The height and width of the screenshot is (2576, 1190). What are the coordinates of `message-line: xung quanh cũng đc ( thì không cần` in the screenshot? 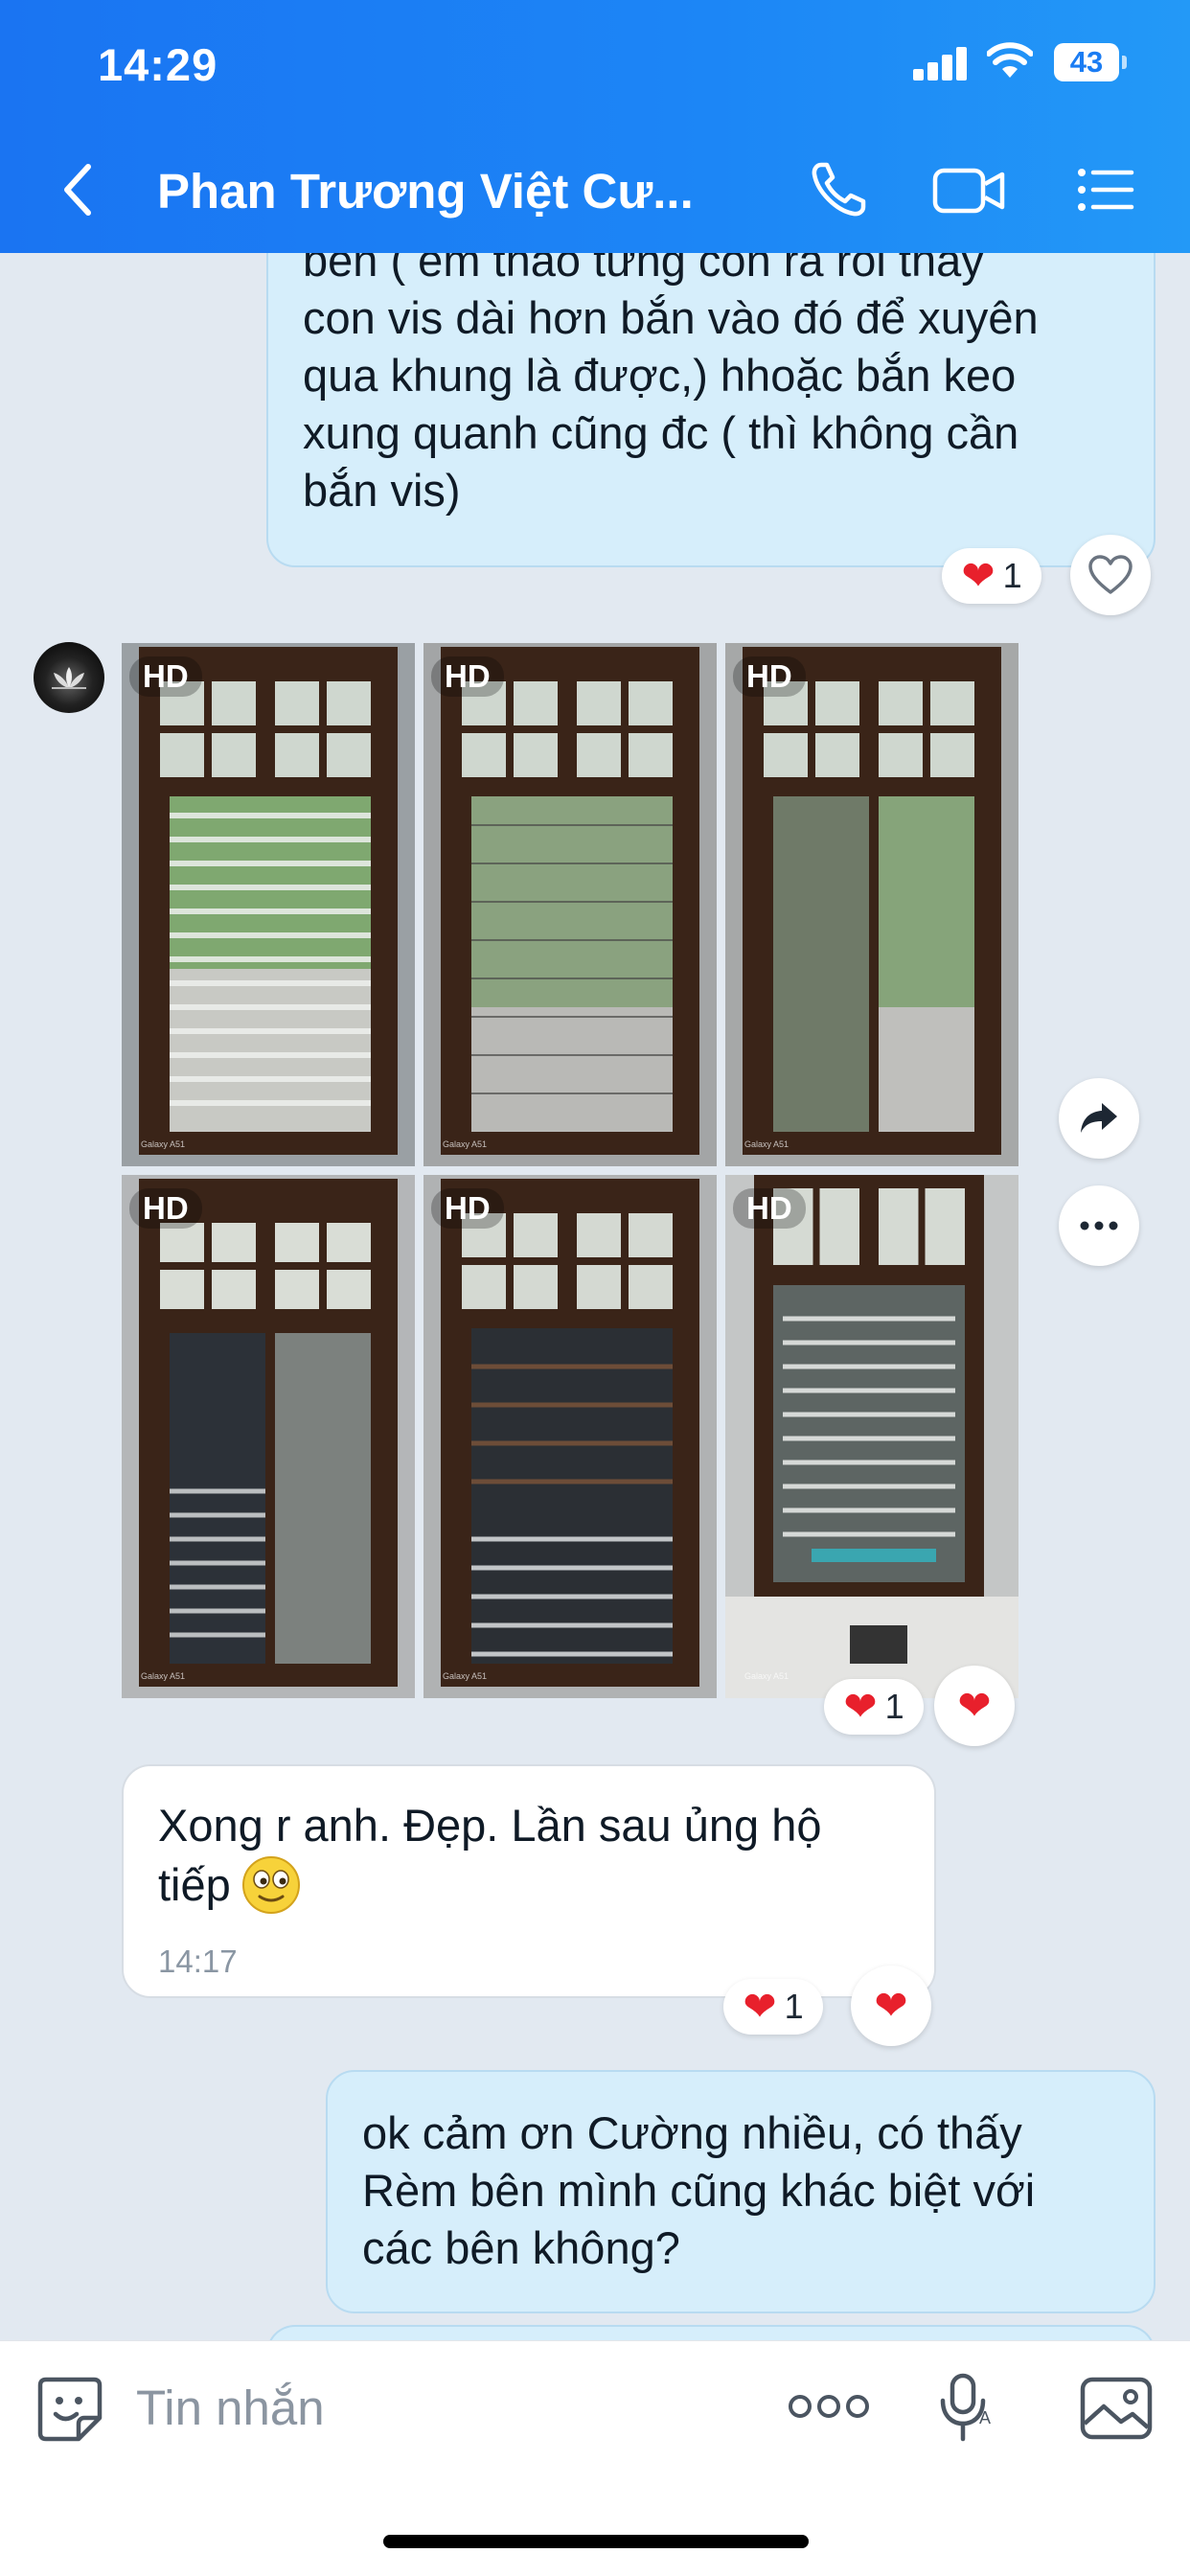 It's located at (661, 432).